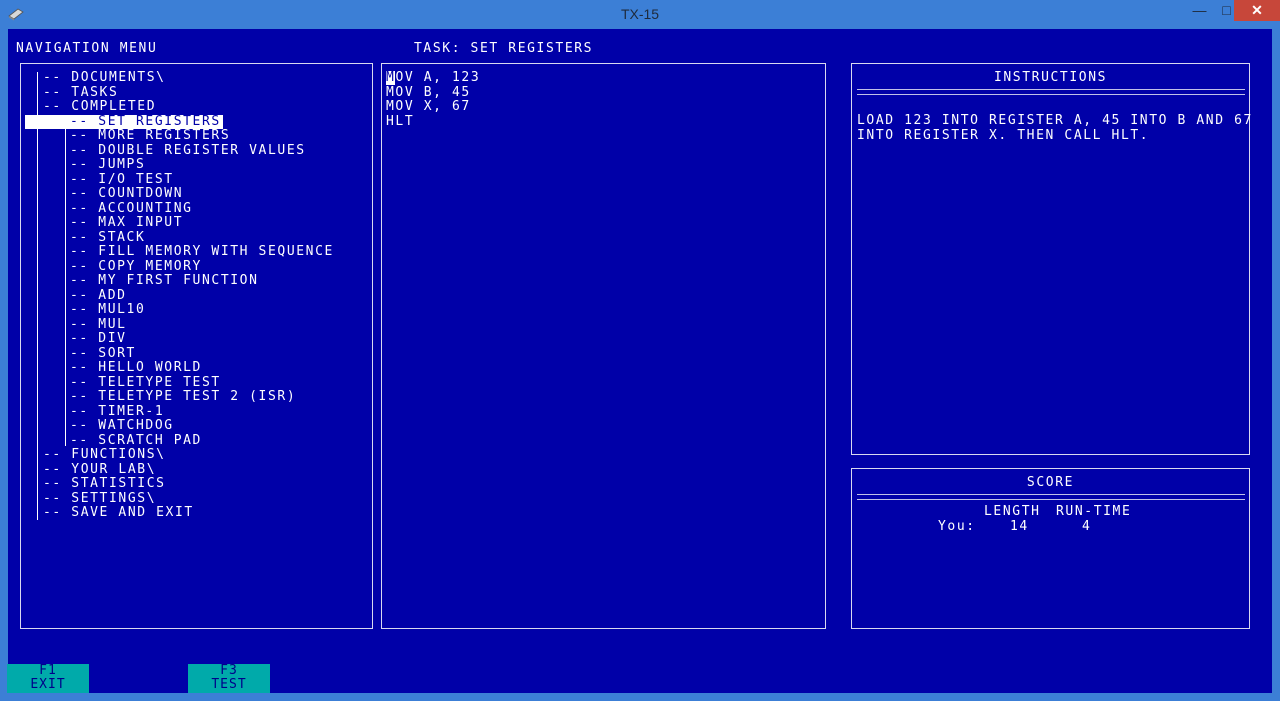 The width and height of the screenshot is (1280, 701). I want to click on nav-item: -- WATCHDOG, so click(197, 426).